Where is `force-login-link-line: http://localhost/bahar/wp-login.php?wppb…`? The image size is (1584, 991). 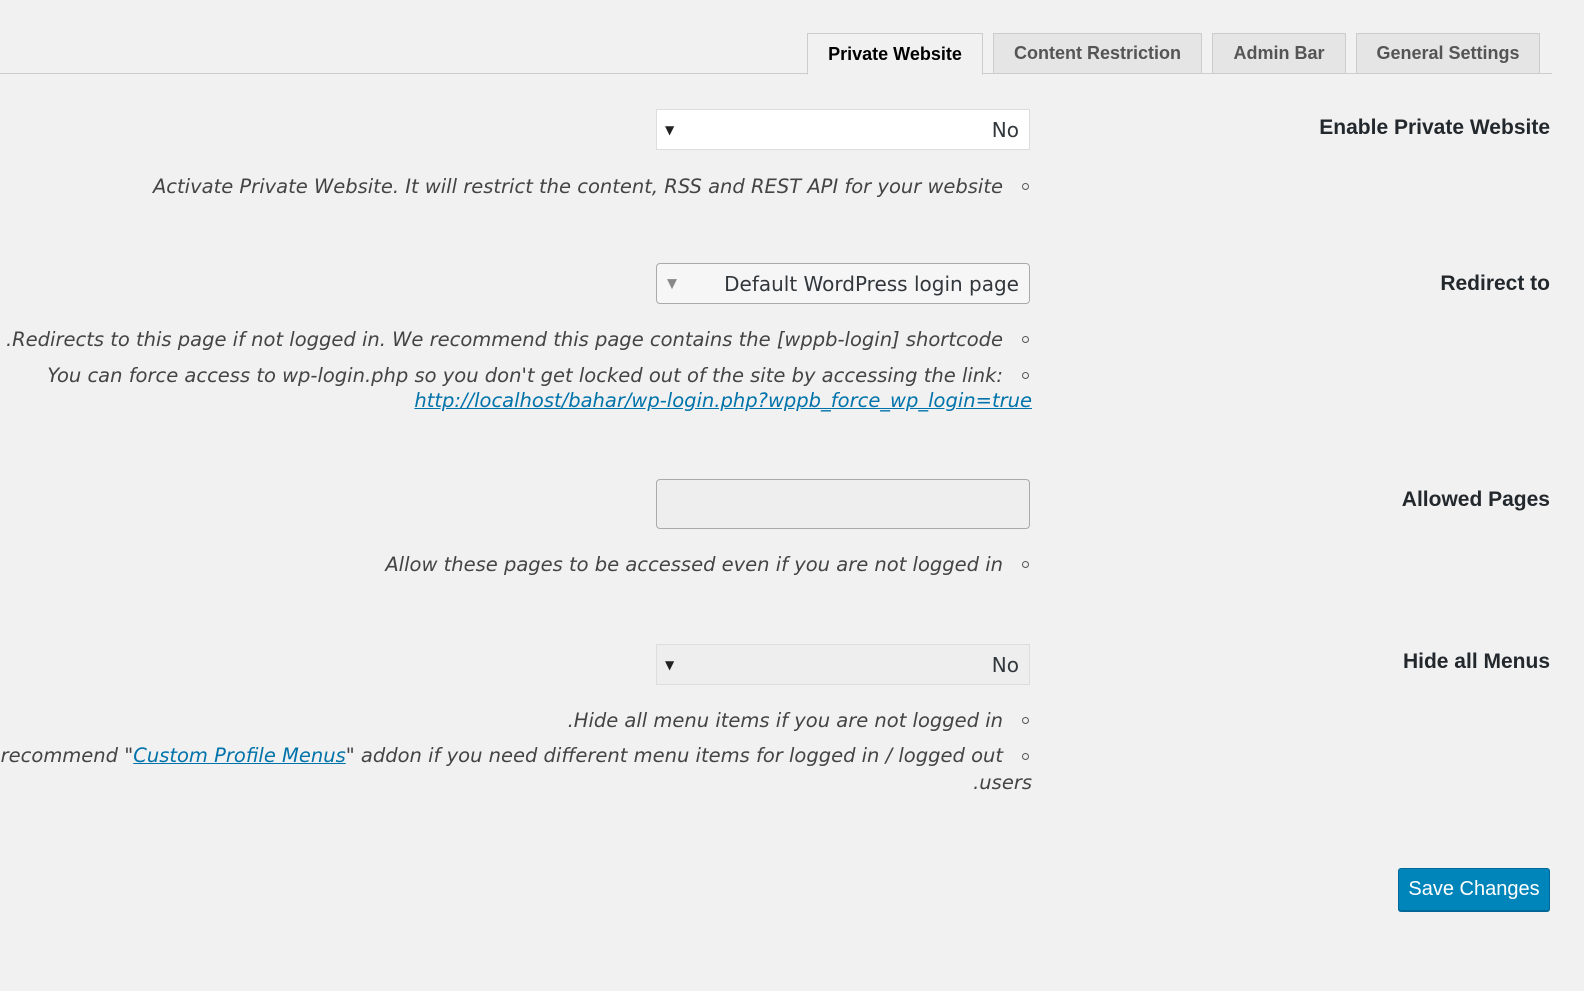 force-login-link-line: http://localhost/bahar/wp-login.php?wppb… is located at coordinates (723, 400).